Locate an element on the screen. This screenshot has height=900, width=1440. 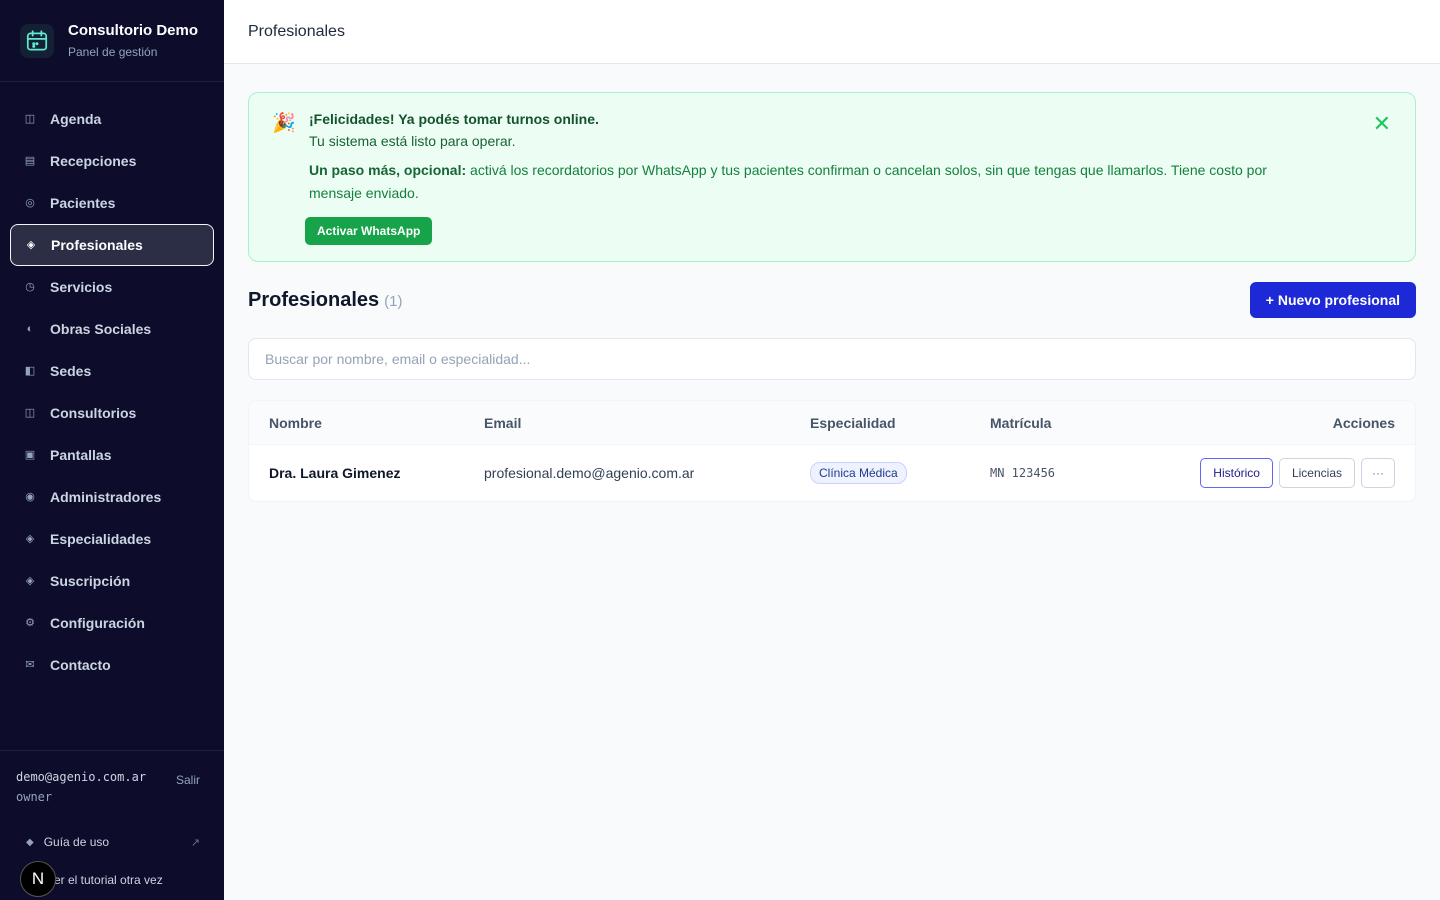
admin-icon: ◉ is located at coordinates (30, 496).